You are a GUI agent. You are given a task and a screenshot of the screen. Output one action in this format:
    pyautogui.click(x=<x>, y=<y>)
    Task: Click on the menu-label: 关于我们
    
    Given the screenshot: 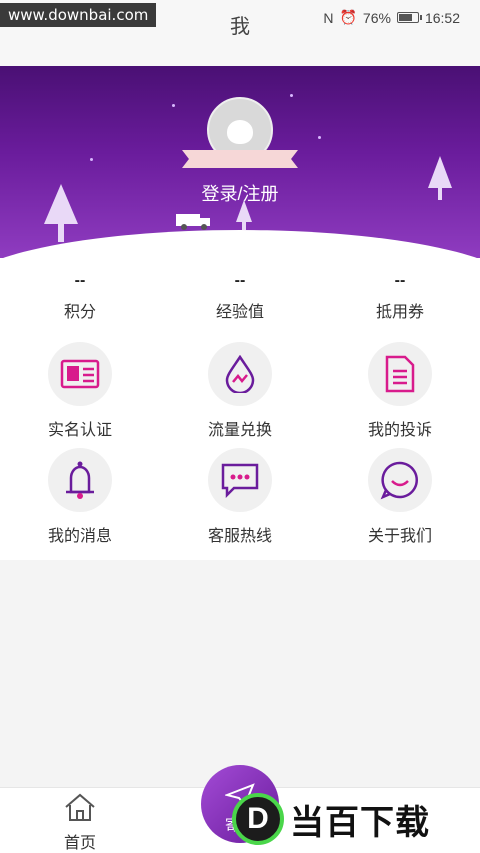 What is the action you would take?
    pyautogui.click(x=399, y=536)
    